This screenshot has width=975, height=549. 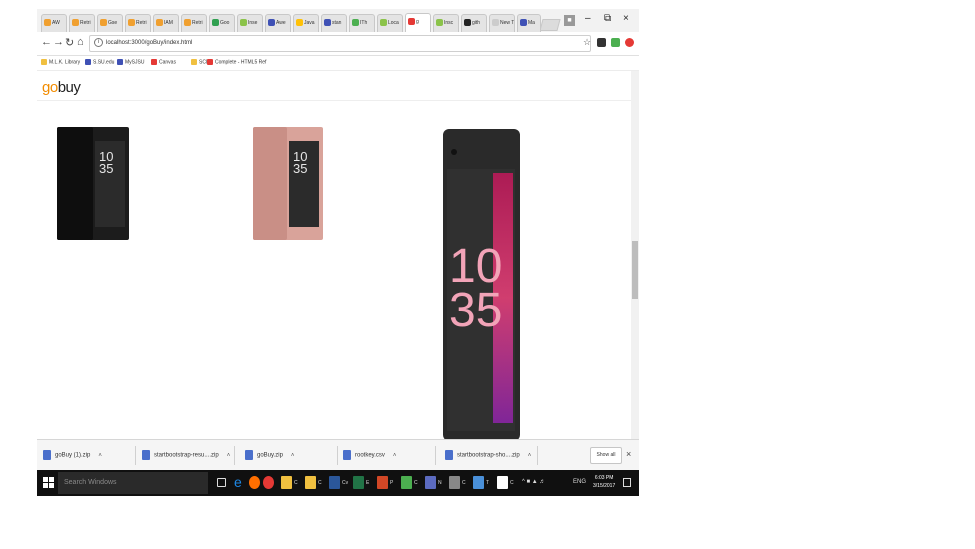 I want to click on product-phone-large: 10 35, so click(x=481, y=284).